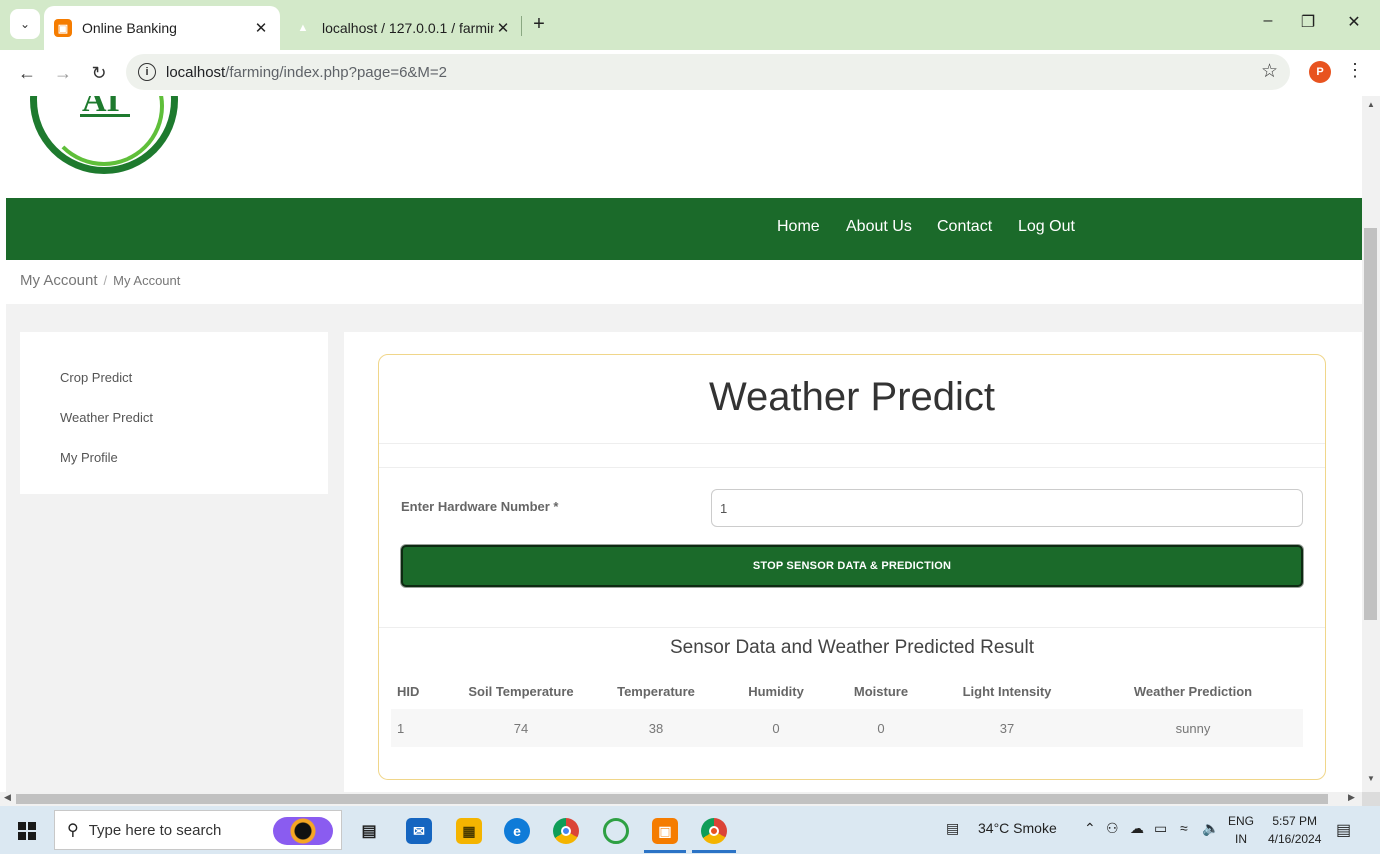  I want to click on volume-icon: 🔈, so click(1210, 828).